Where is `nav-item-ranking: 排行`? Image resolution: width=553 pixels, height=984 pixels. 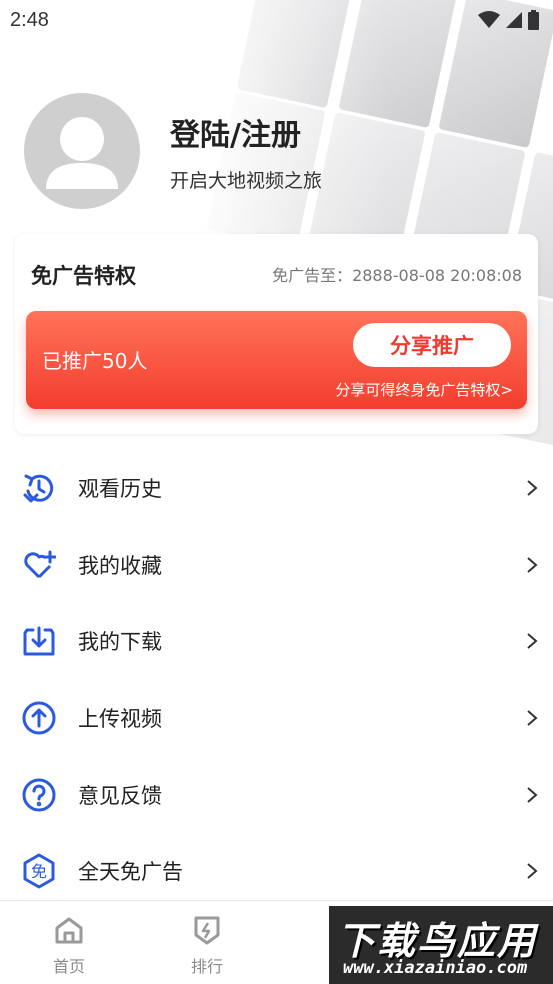
nav-item-ranking: 排行 is located at coordinates (207, 945).